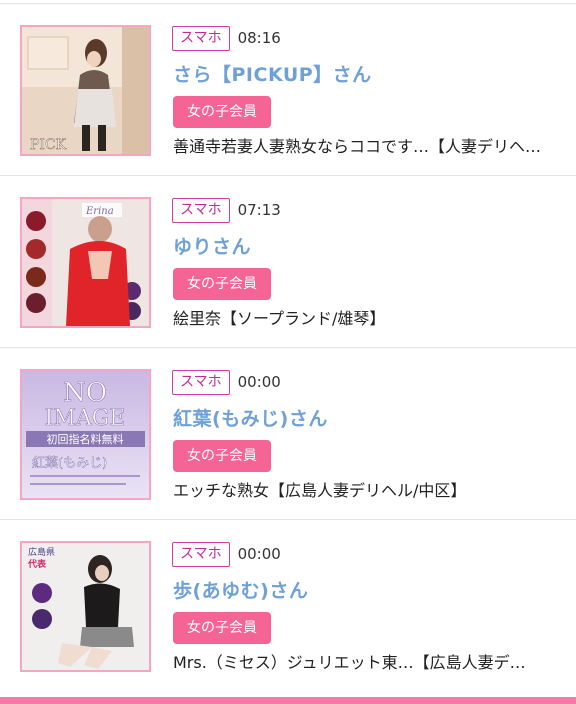 The width and height of the screenshot is (576, 704). I want to click on photo-image: 広島県 代表, so click(85, 606).